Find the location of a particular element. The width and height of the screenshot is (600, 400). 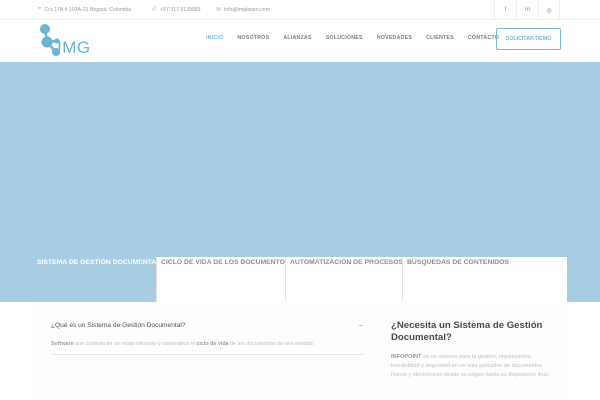

sidebar-bold-infopoint: INFOPOINT is located at coordinates (406, 356).